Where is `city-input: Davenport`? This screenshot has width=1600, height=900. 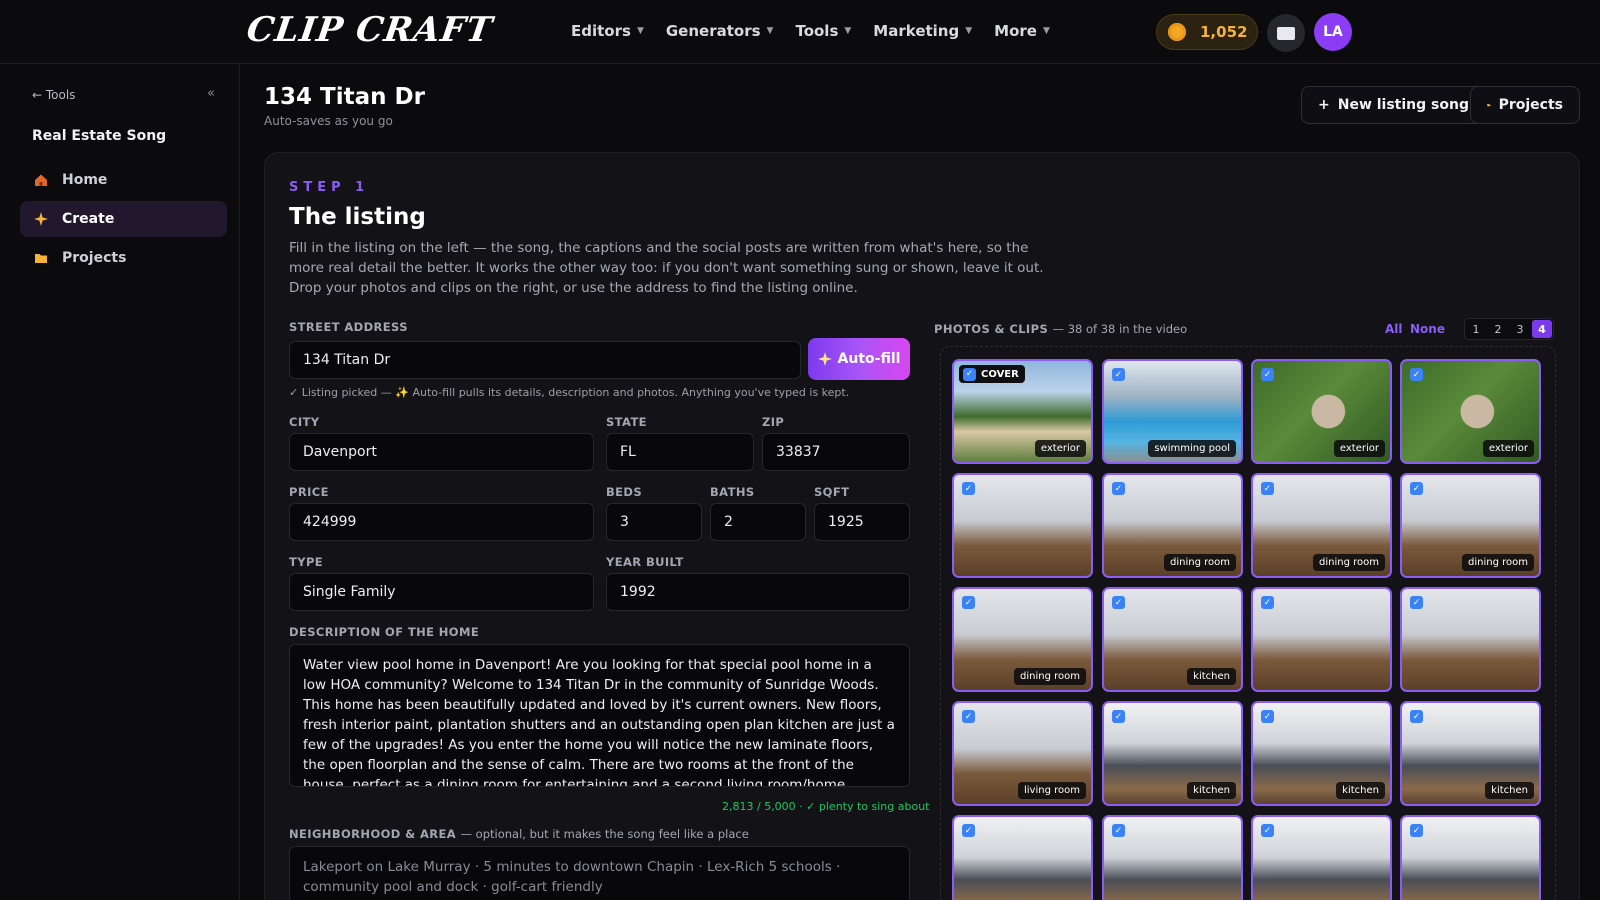
city-input: Davenport is located at coordinates (441, 452).